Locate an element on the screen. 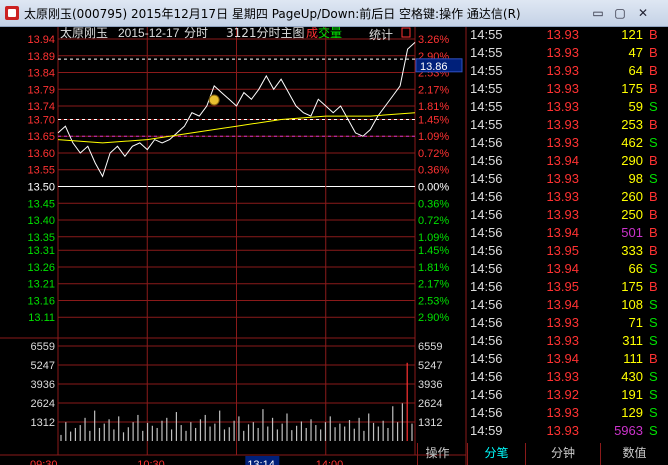 The image size is (668, 465). time-tick-label: 10:30 is located at coordinates (151, 462).